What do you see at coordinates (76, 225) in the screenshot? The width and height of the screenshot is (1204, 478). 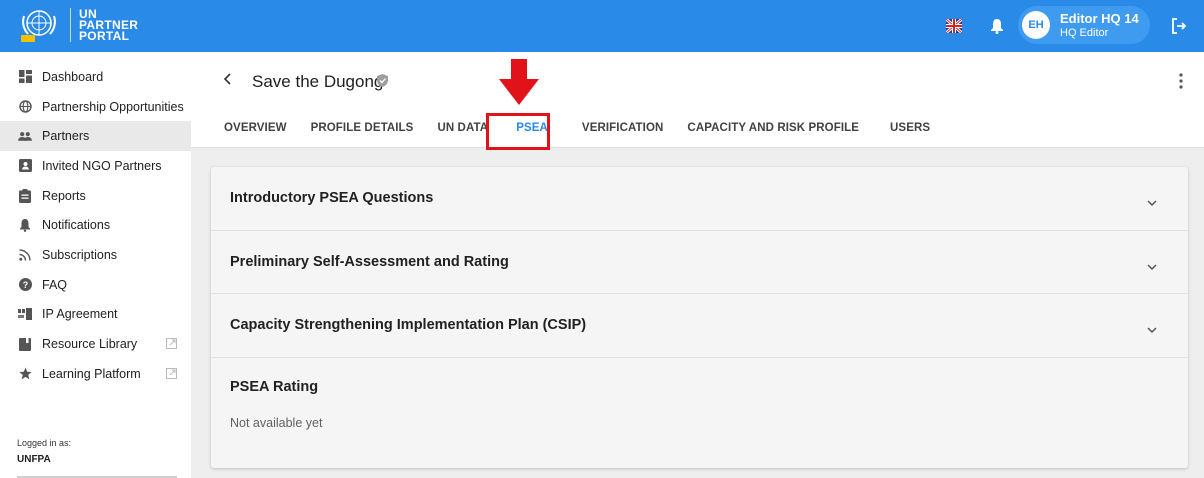 I see `sidebar-item-label: Notifications` at bounding box center [76, 225].